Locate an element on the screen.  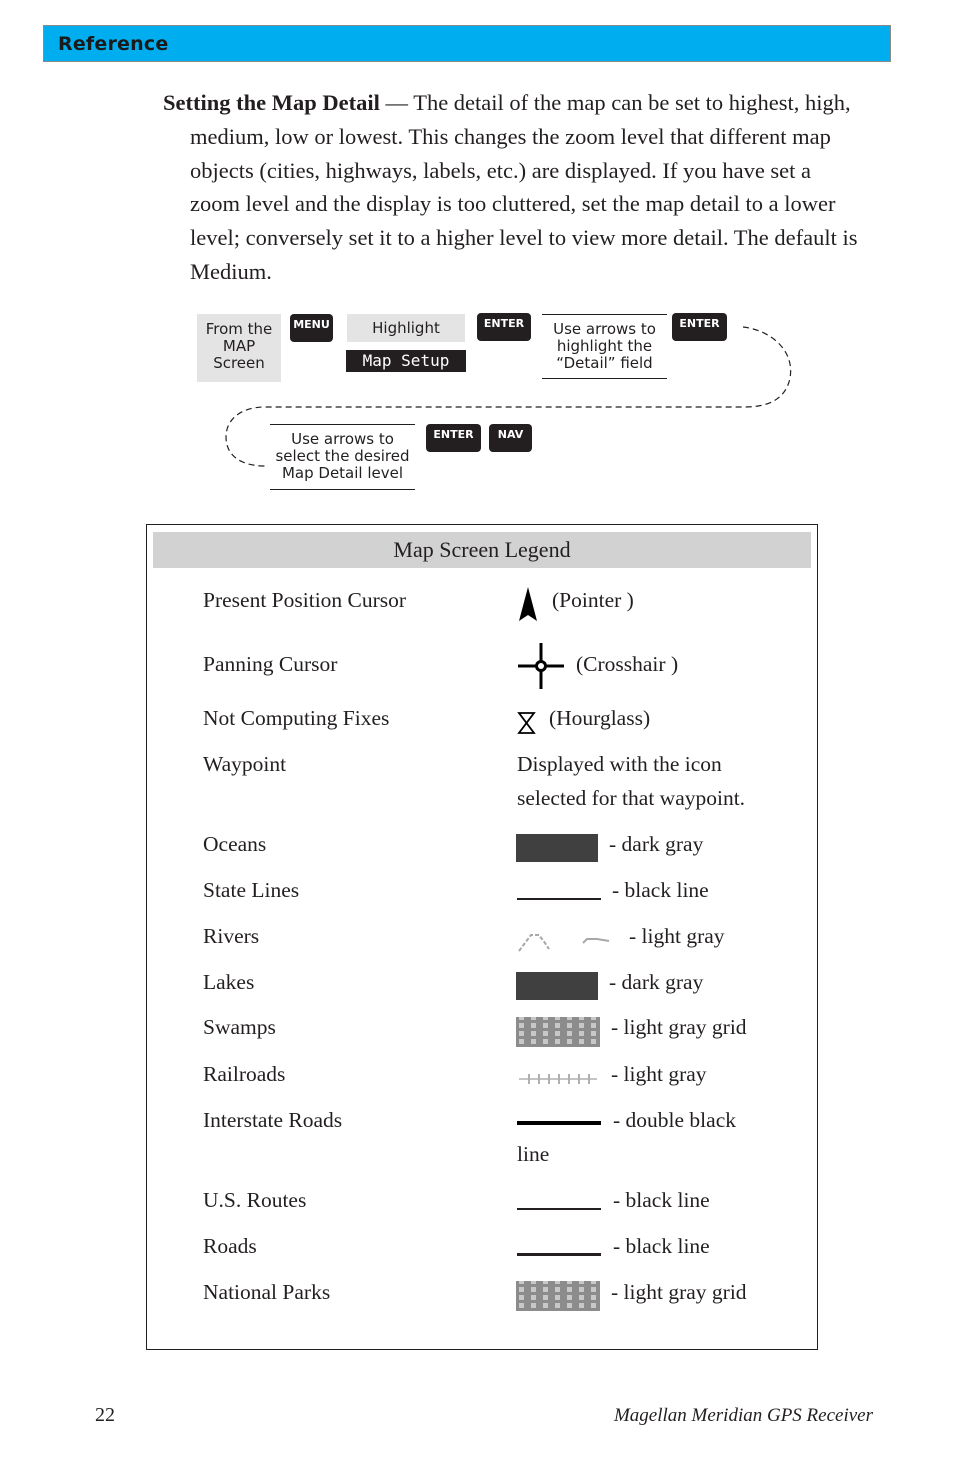
legend-row-label: Interstate Roads is located at coordinates (273, 1120).